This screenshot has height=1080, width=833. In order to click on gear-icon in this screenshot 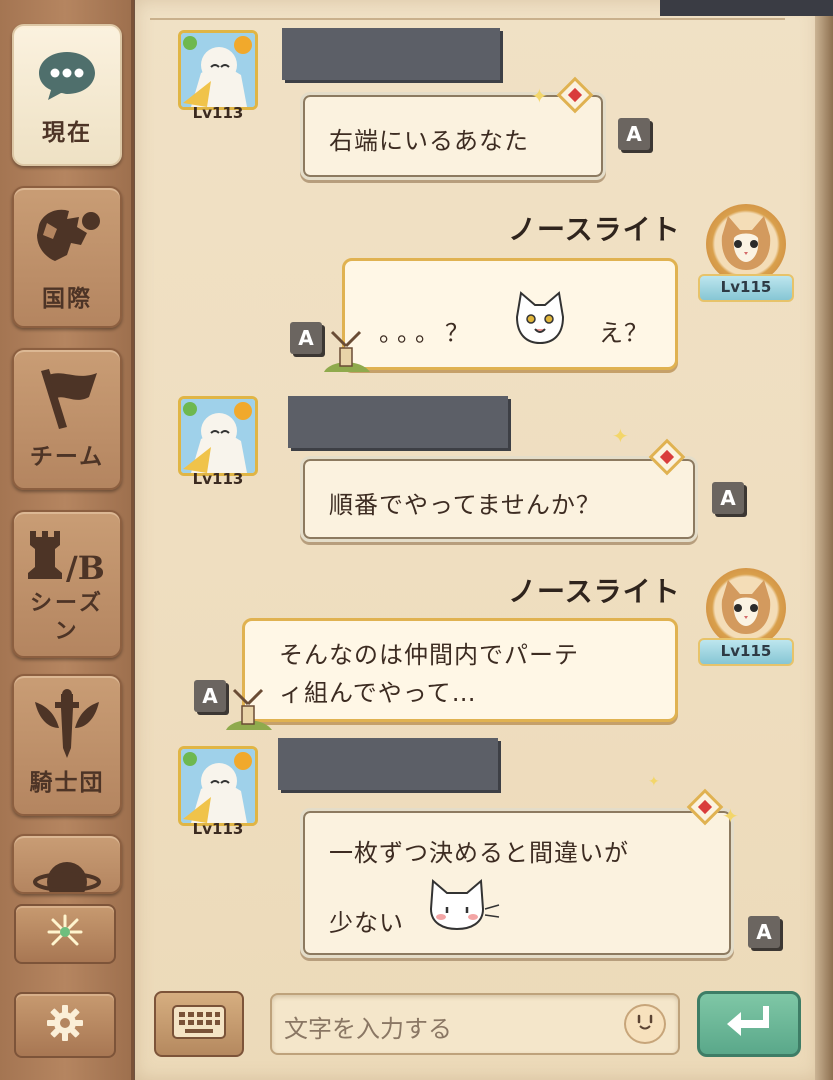, I will do `click(65, 1025)`.